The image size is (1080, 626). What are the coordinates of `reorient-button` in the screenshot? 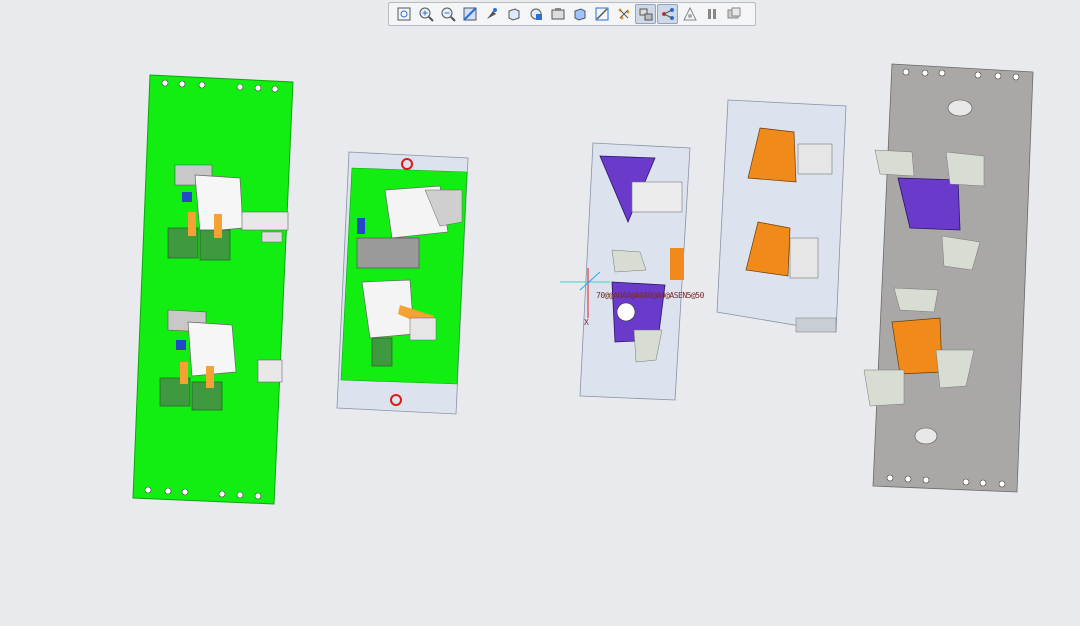 It's located at (491, 14).